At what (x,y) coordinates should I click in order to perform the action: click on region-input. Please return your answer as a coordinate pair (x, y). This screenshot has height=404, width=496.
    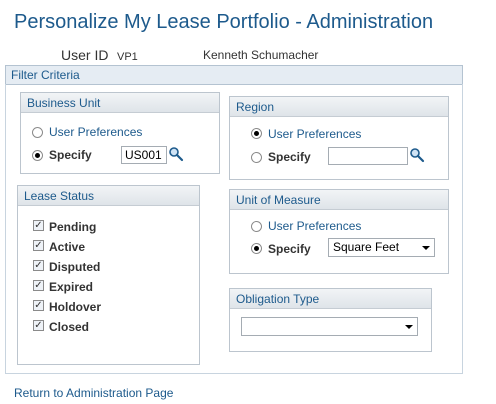
    Looking at the image, I should click on (368, 156).